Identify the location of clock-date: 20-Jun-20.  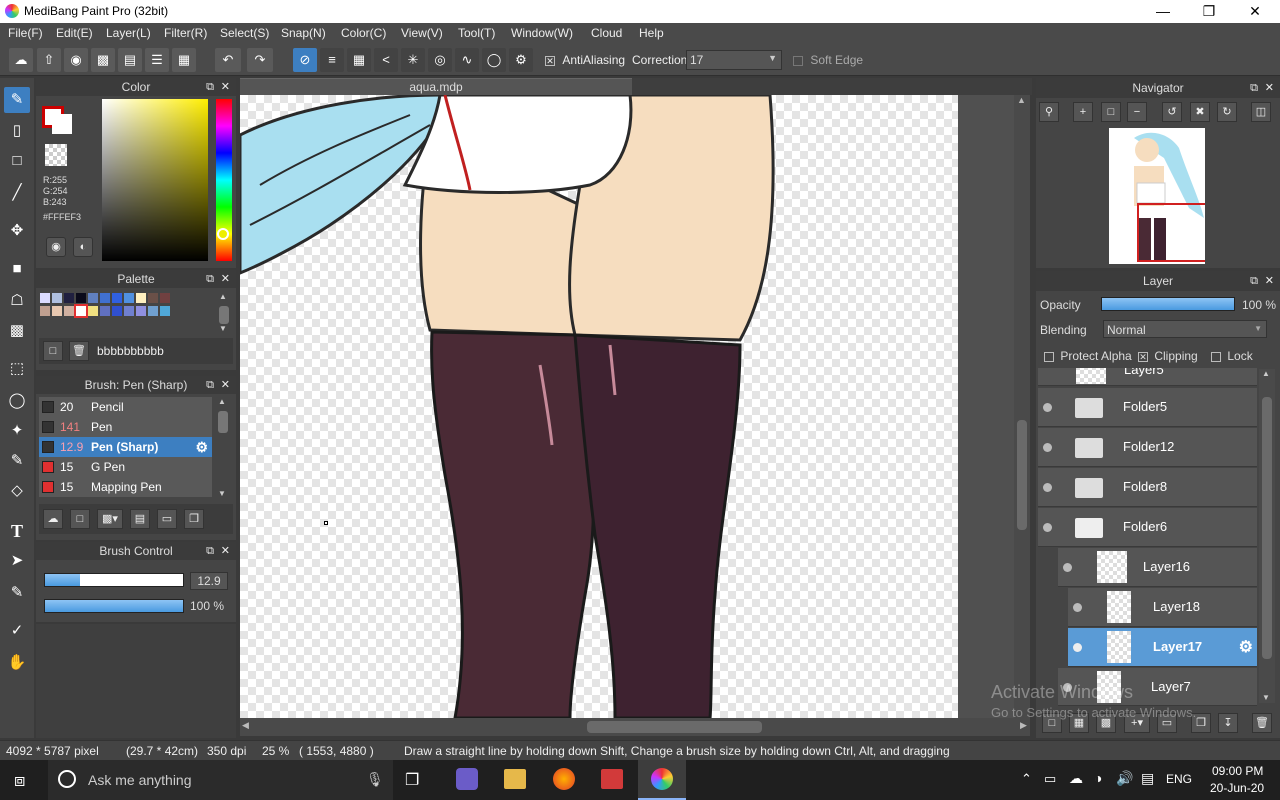
(1237, 788).